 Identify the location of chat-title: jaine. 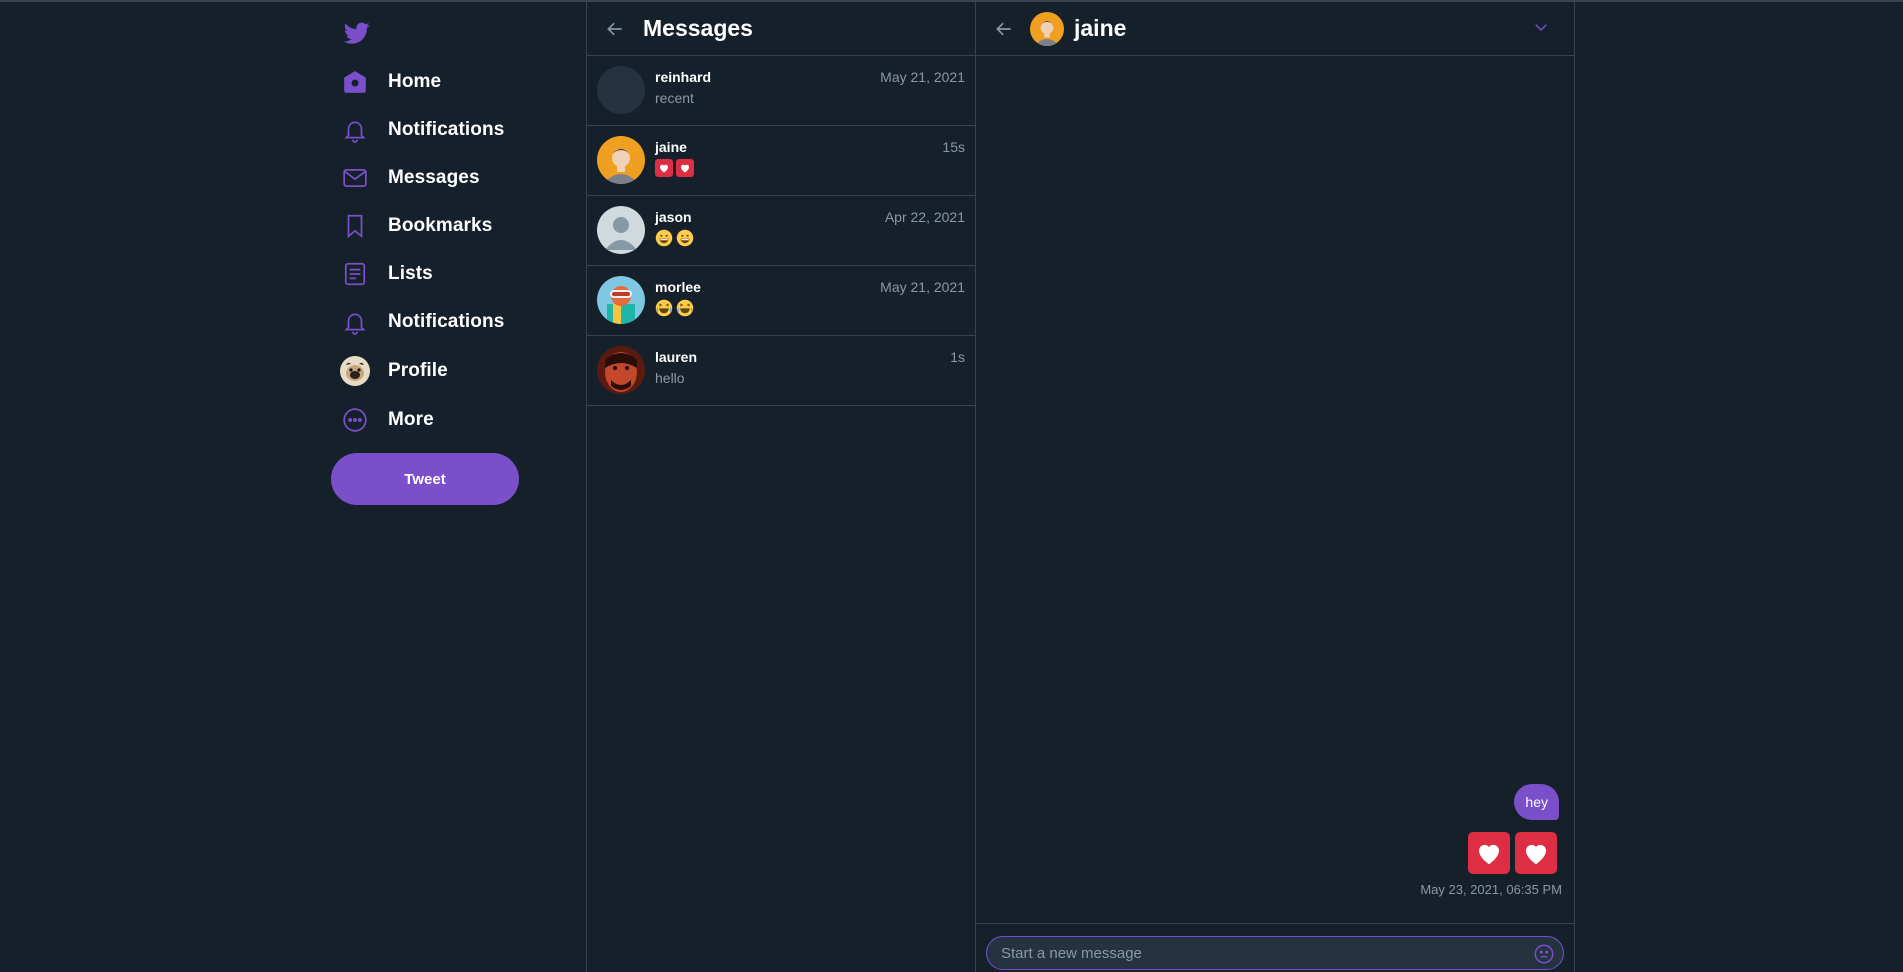
(1100, 28).